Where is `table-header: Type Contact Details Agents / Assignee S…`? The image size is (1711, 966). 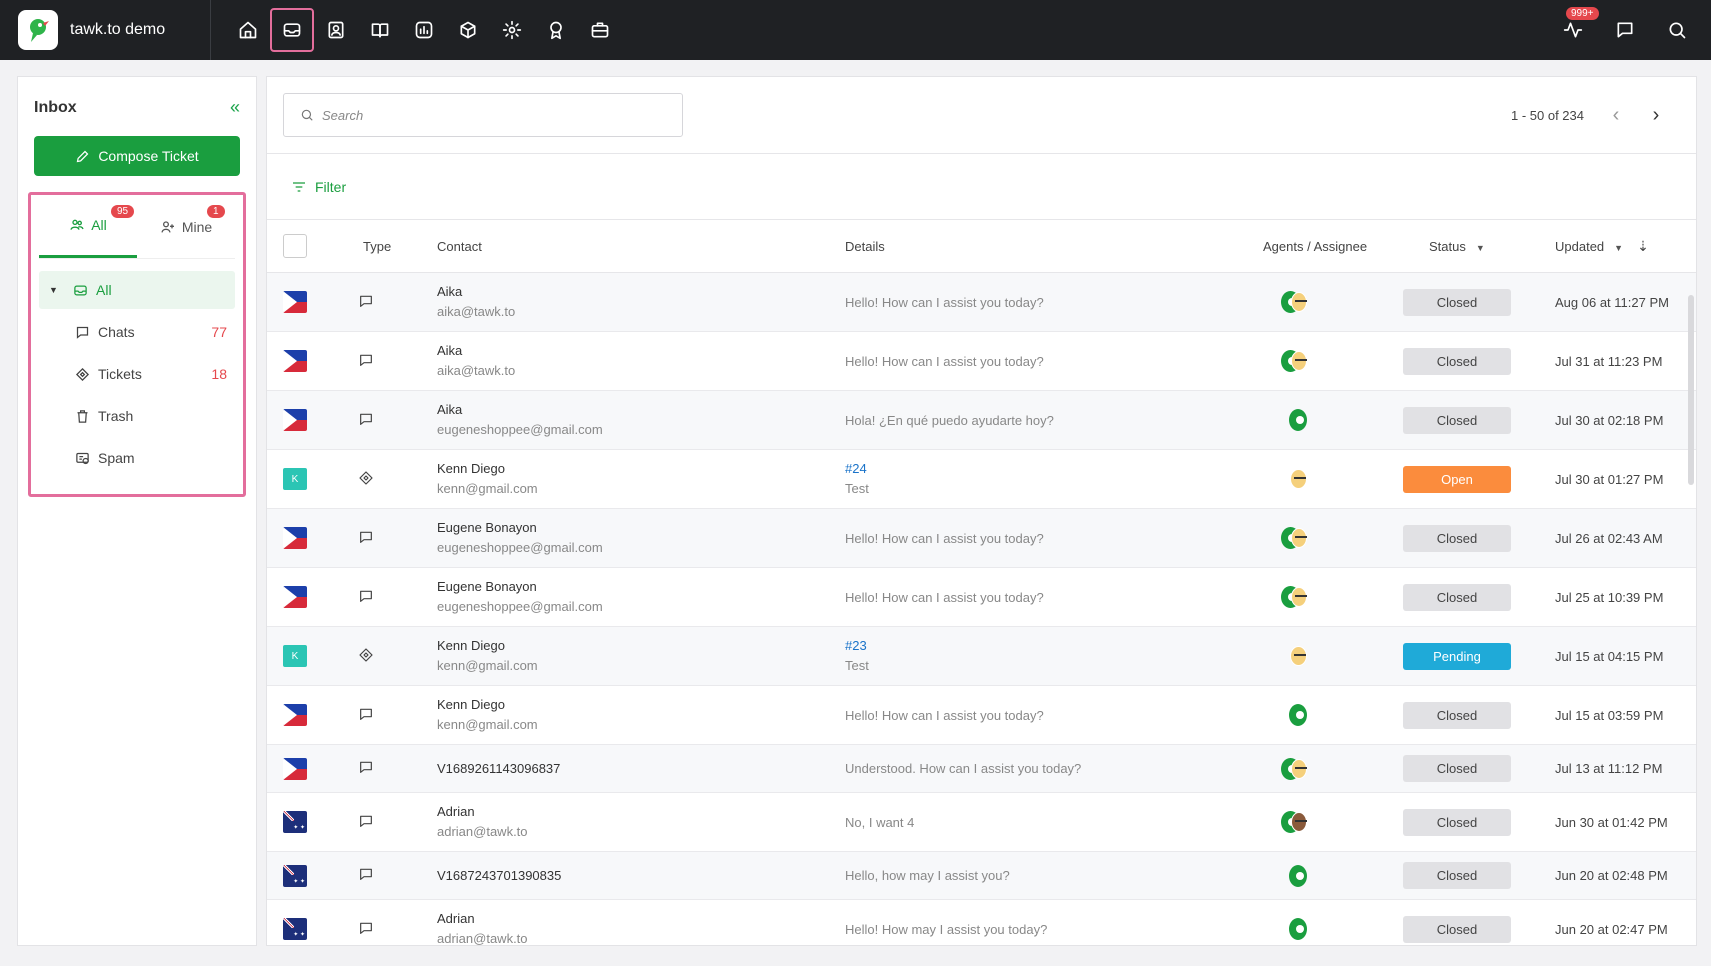 table-header: Type Contact Details Agents / Assignee S… is located at coordinates (981, 246).